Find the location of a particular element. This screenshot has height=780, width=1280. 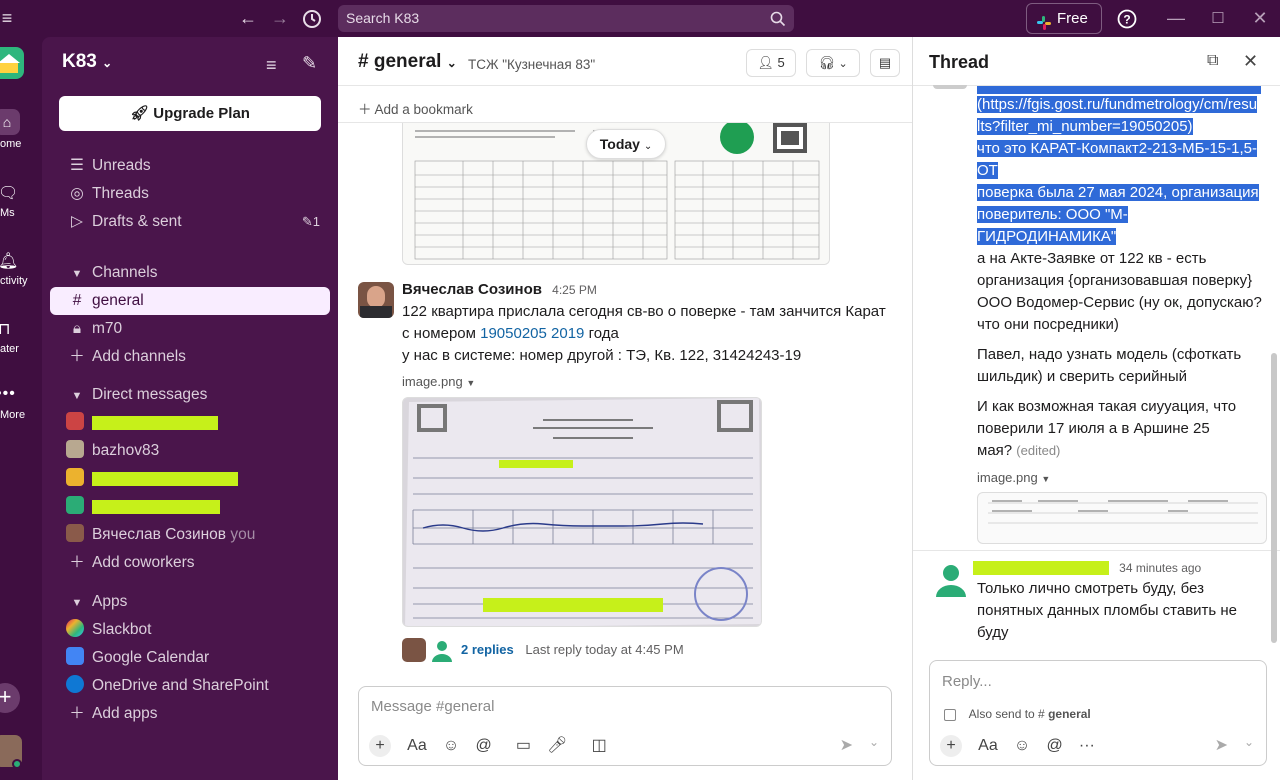

rail-dms: 🗨 Ms is located at coordinates (21, 201).